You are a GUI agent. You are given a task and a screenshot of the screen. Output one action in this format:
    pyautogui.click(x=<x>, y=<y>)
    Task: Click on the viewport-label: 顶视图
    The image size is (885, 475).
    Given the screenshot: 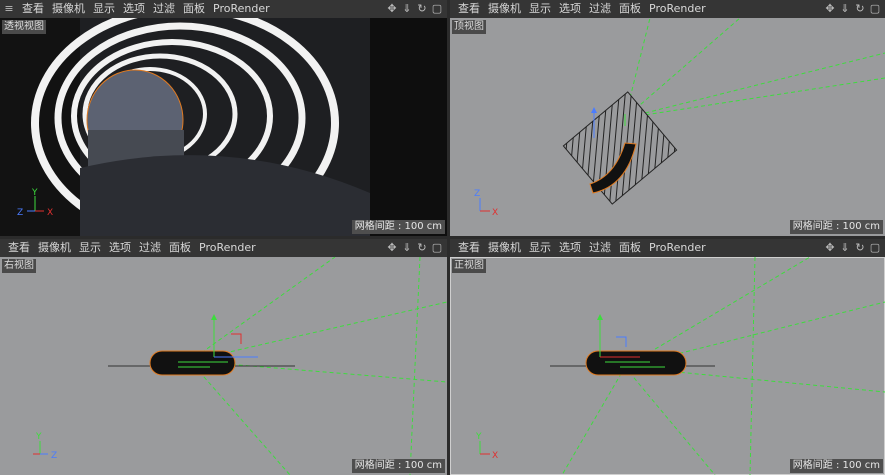 What is the action you would take?
    pyautogui.click(x=469, y=27)
    